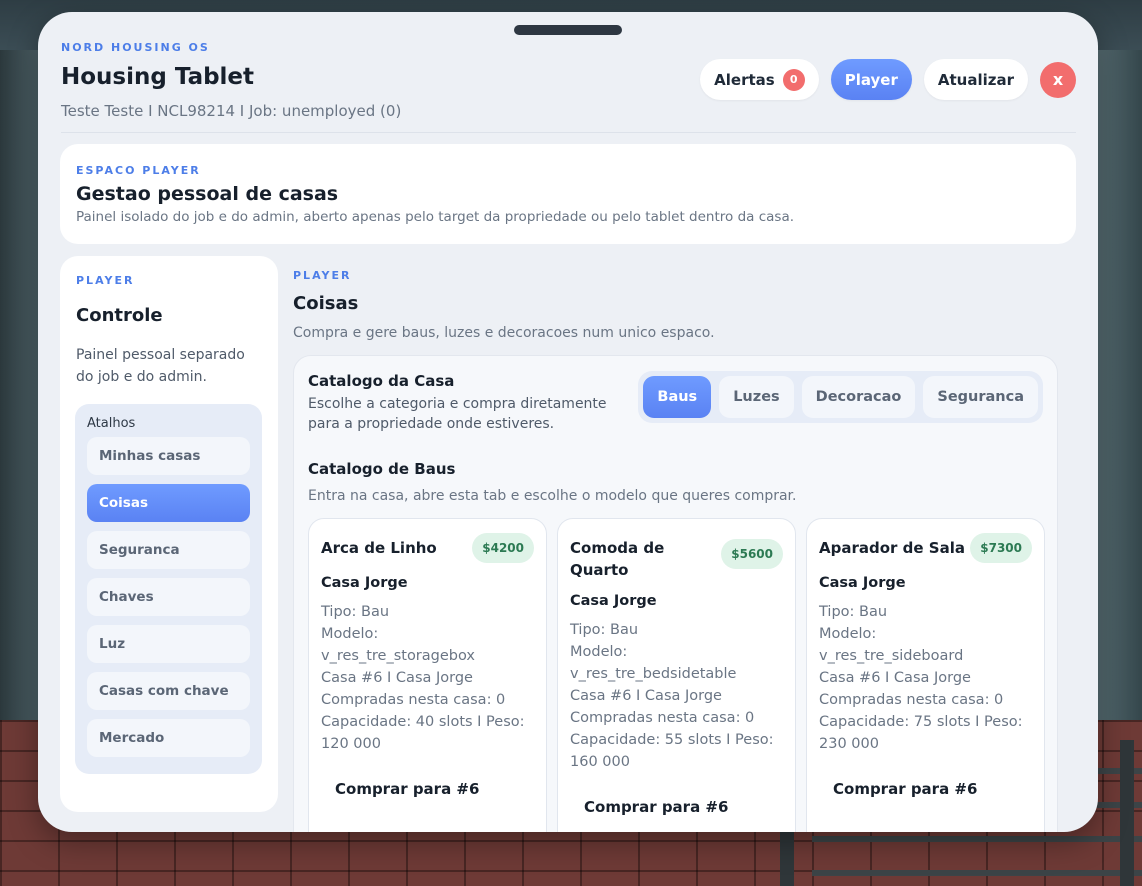 This screenshot has width=1142, height=886. I want to click on tab-baus: Baus, so click(677, 397).